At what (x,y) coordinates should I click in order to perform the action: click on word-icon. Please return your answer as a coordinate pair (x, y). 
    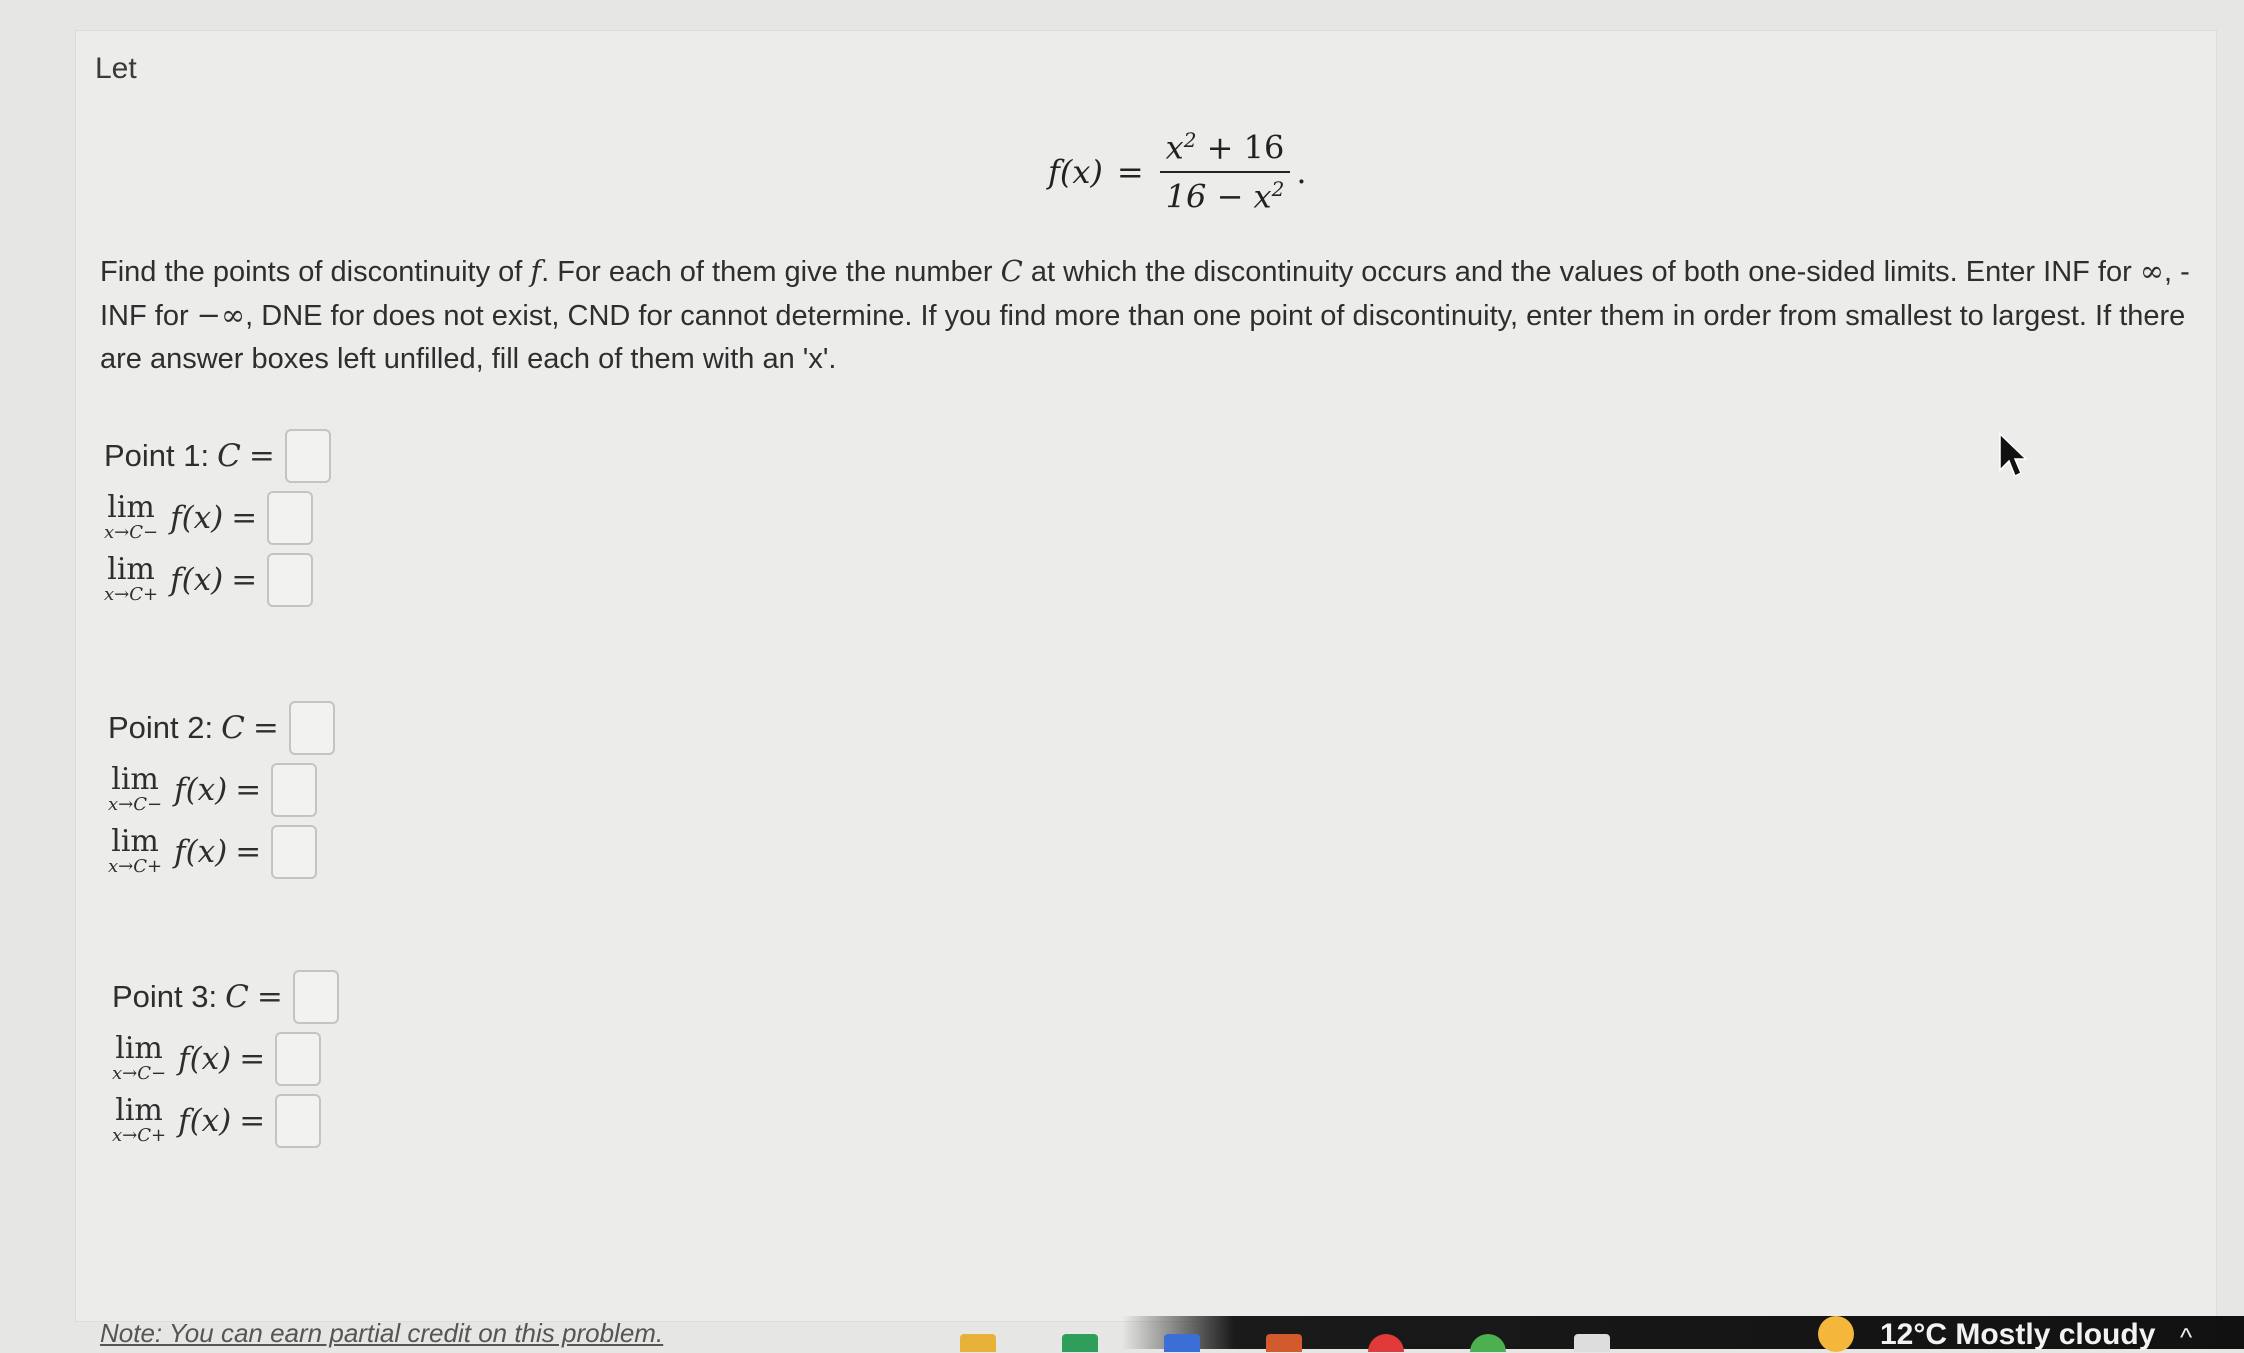
    Looking at the image, I should click on (1182, 1343).